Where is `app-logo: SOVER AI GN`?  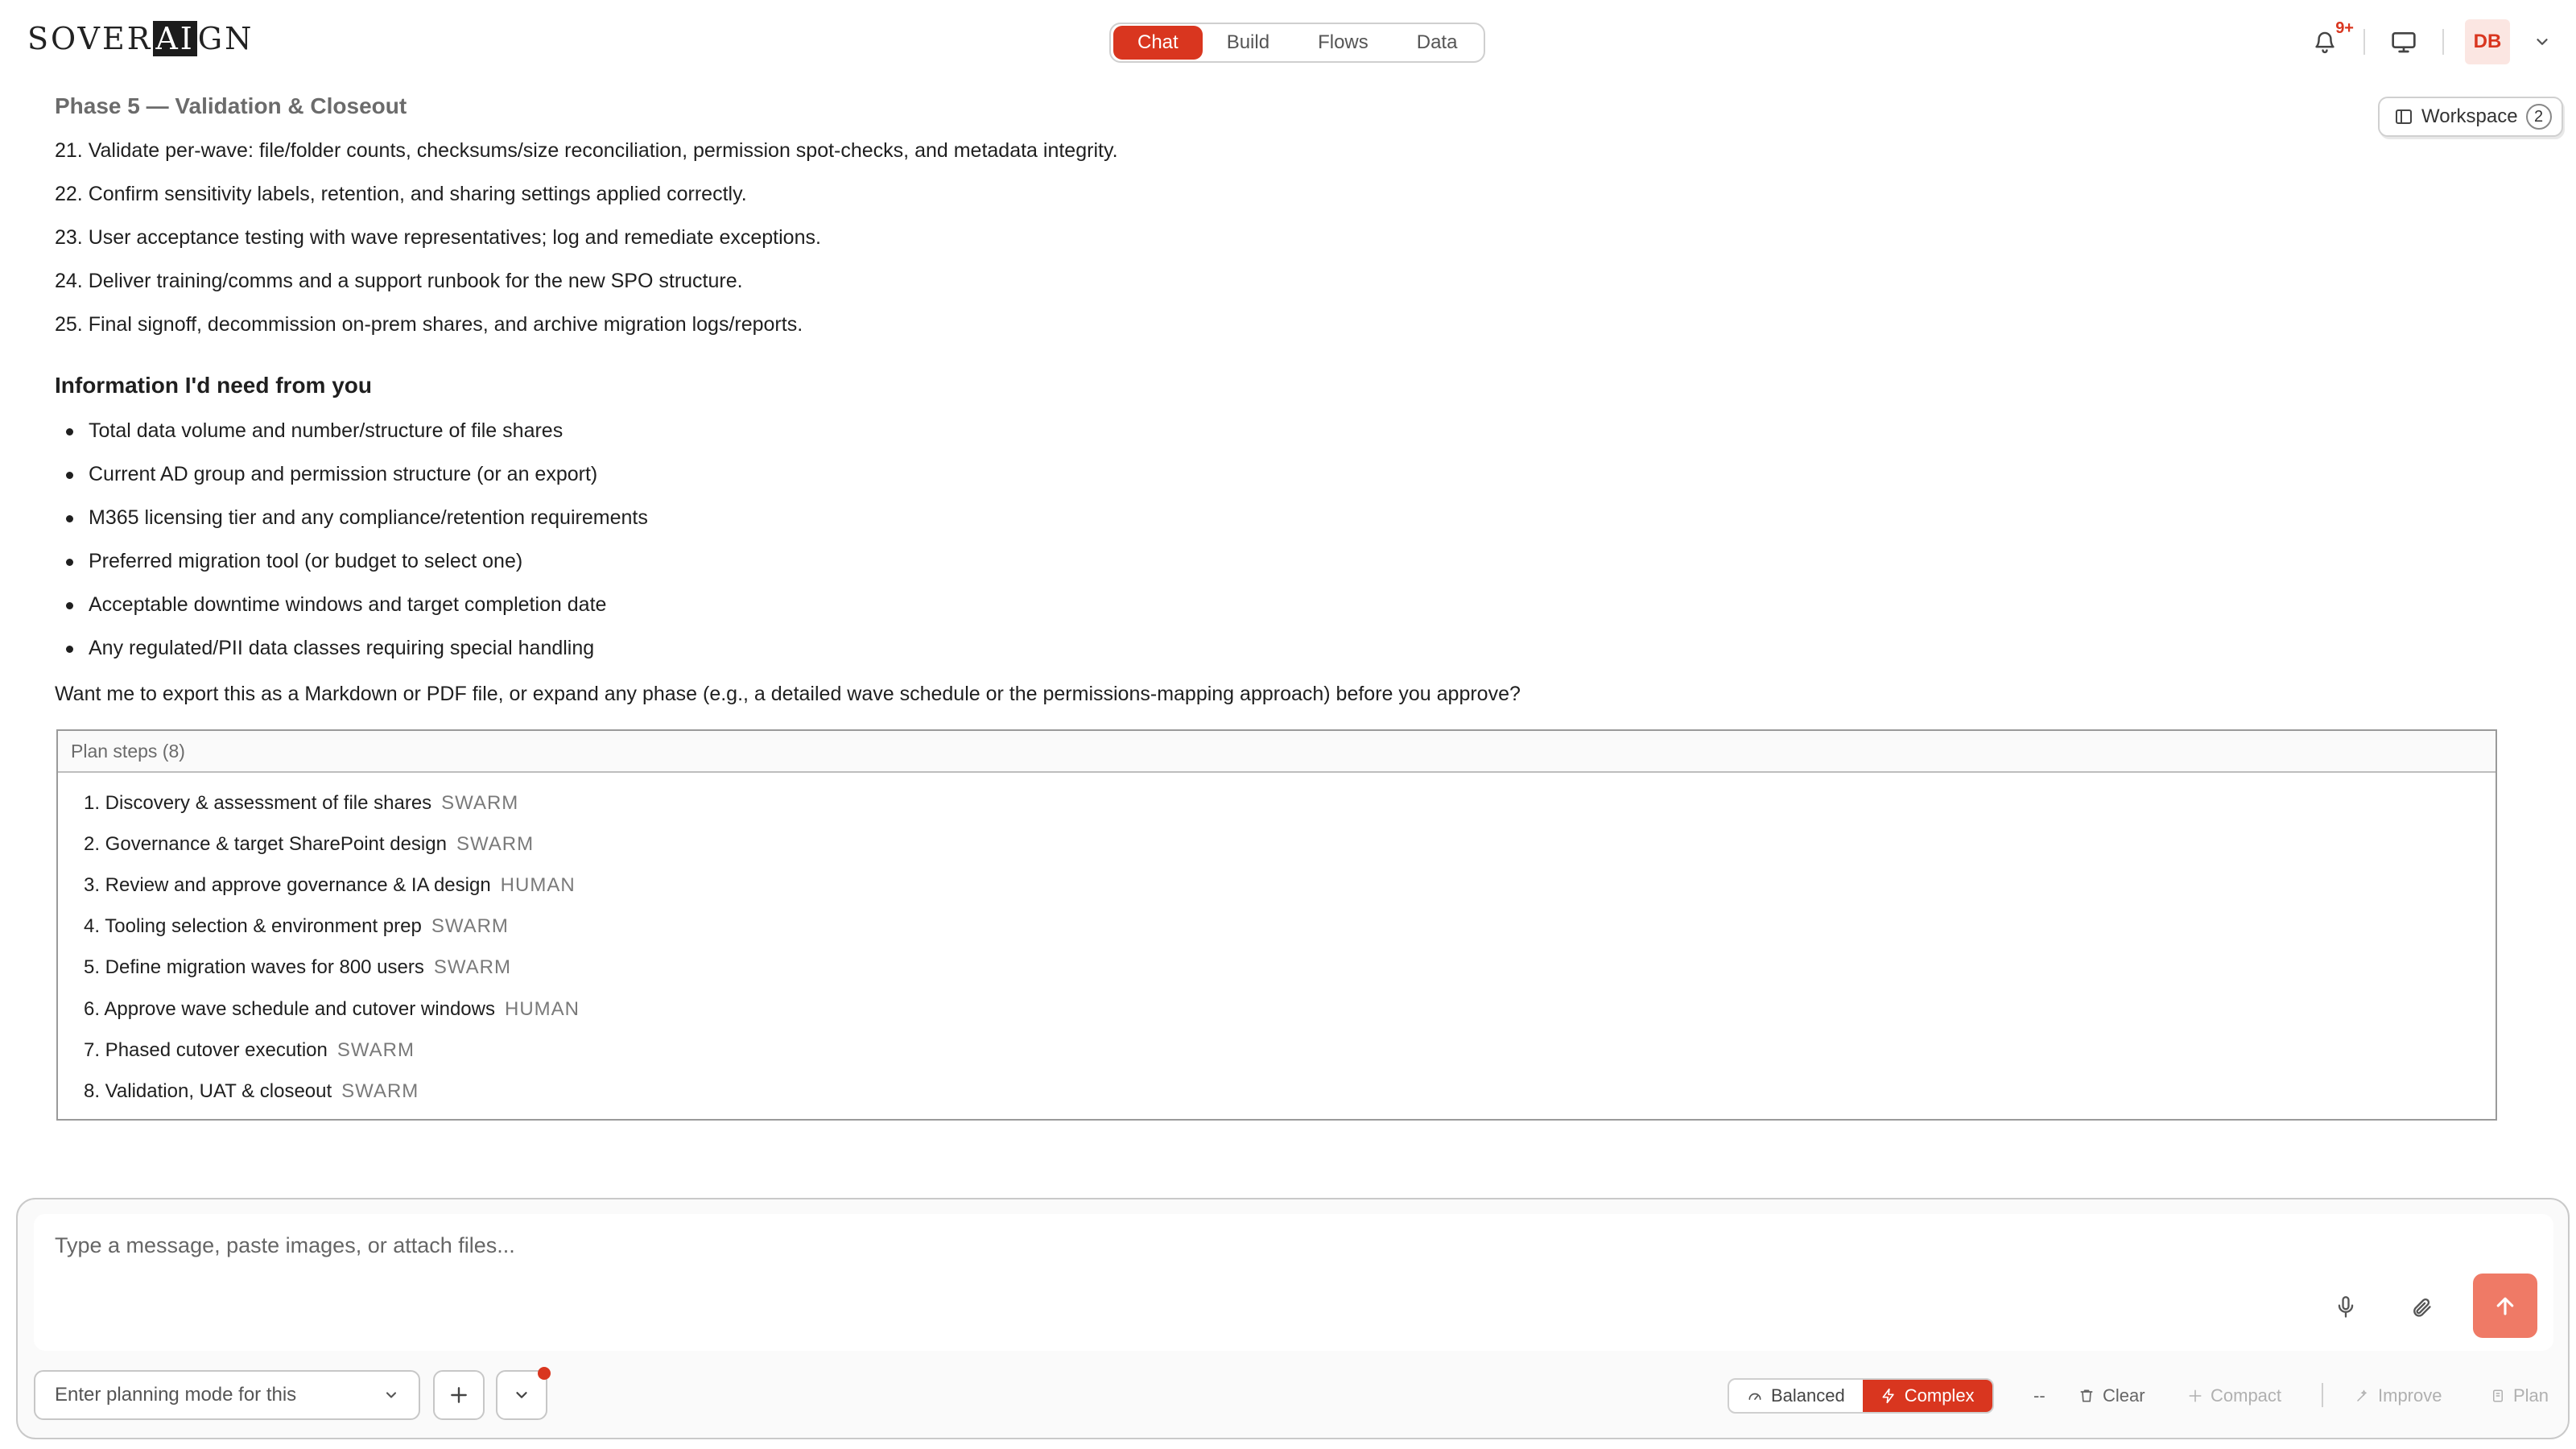 app-logo: SOVER AI GN is located at coordinates (140, 38).